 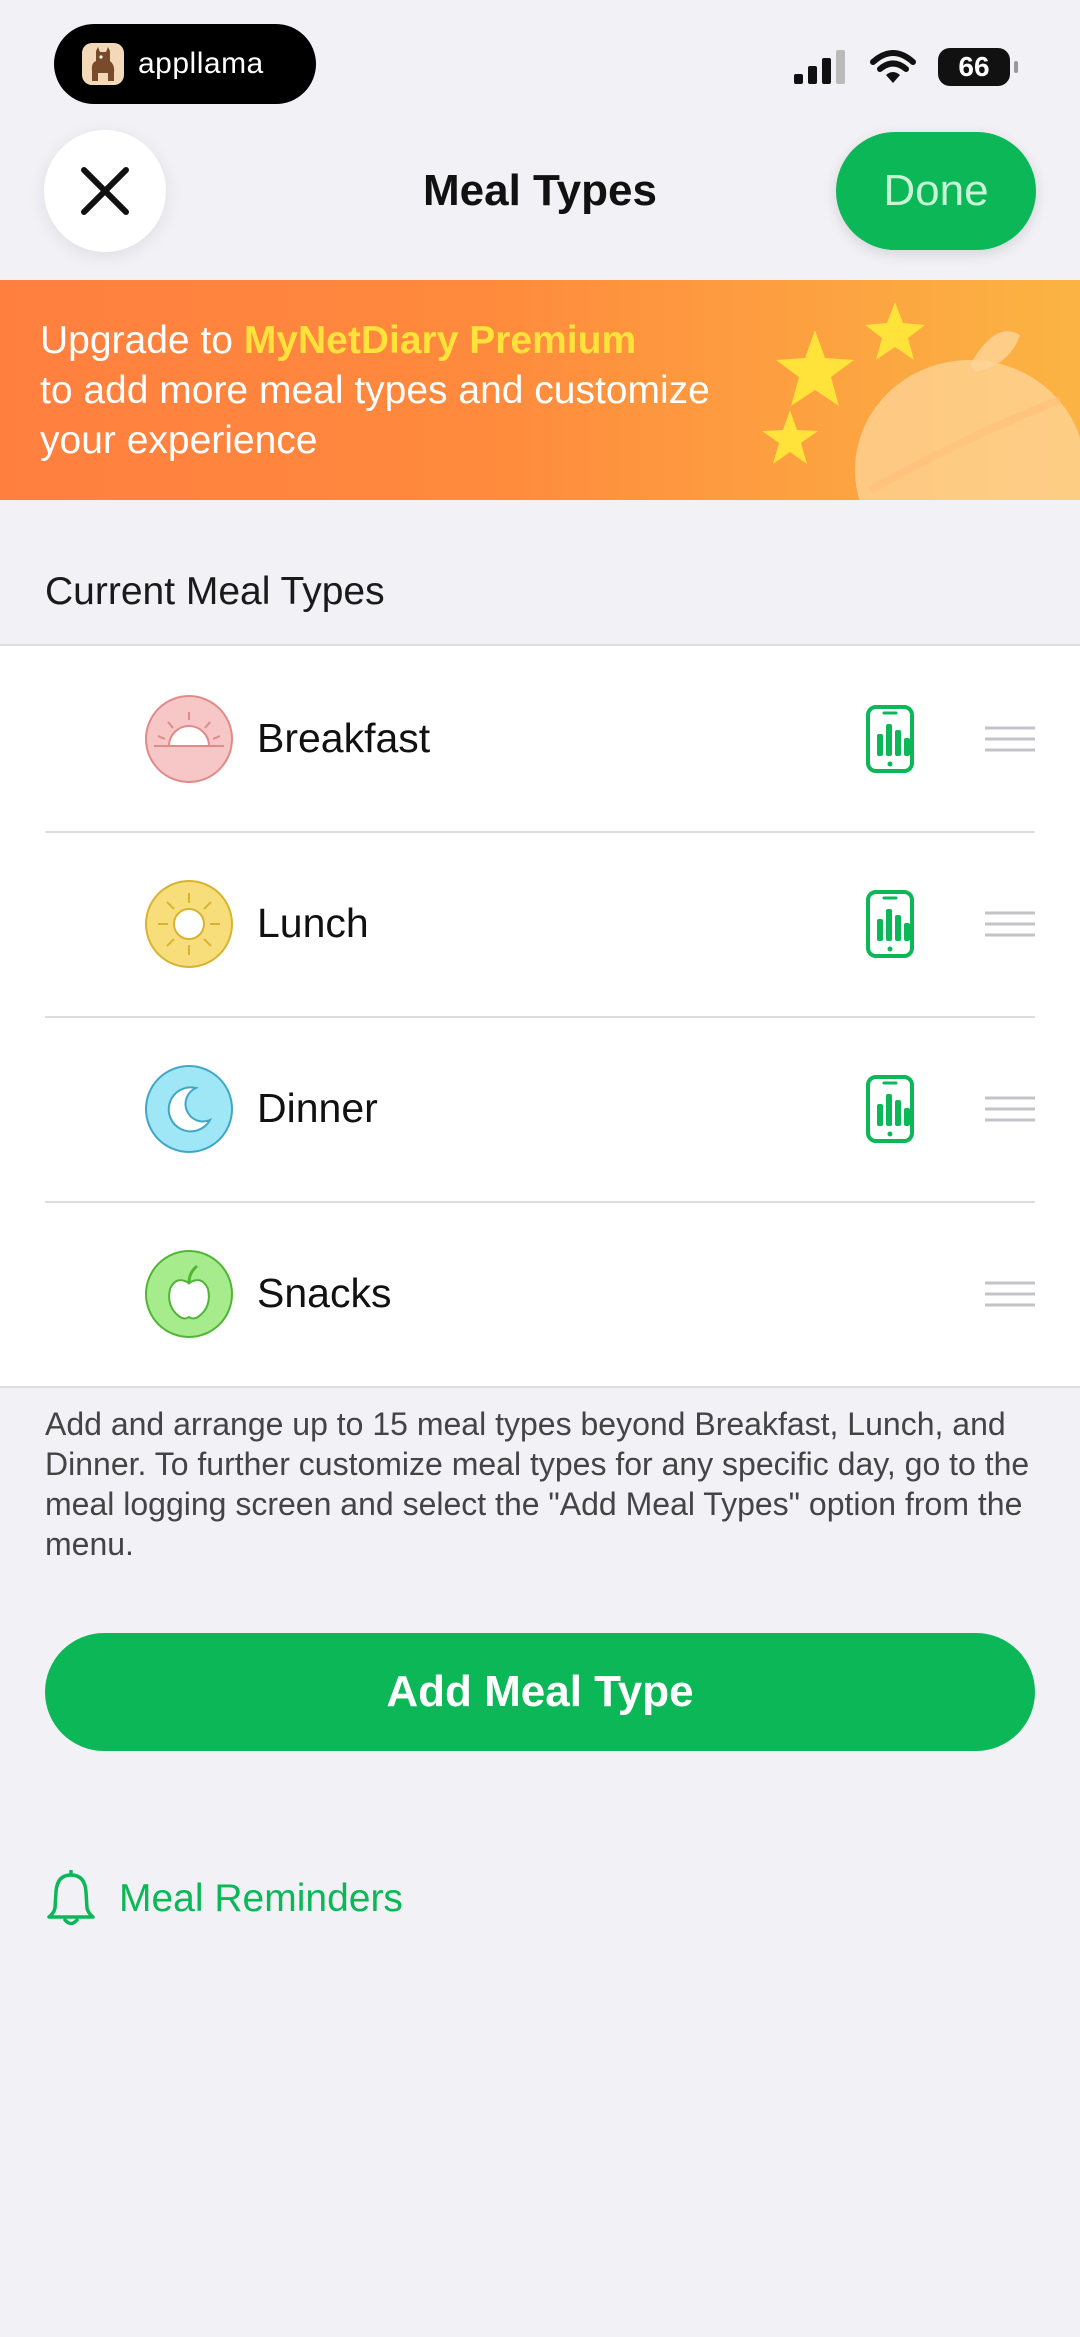 I want to click on sunrise-icon, so click(x=189, y=738).